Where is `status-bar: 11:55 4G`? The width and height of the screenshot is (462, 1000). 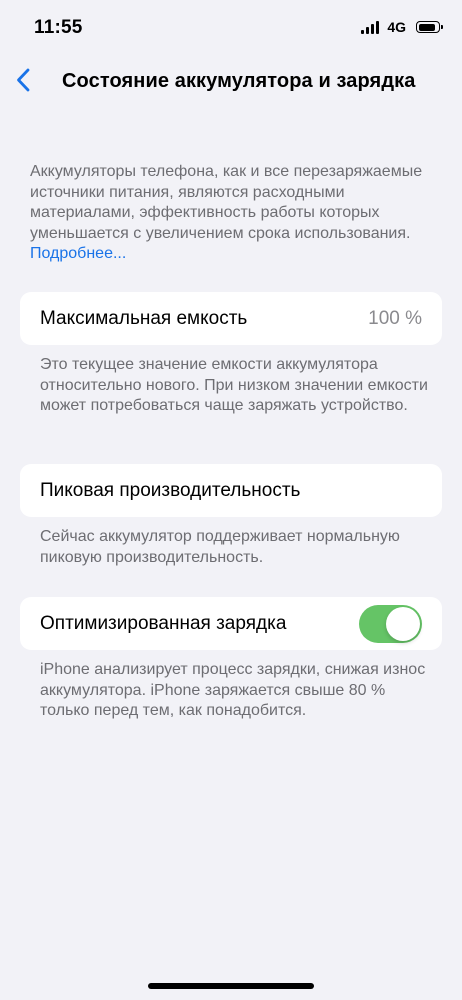
status-bar: 11:55 4G is located at coordinates (231, 28).